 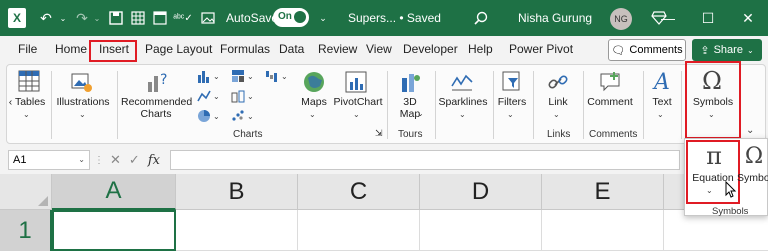 I want to click on filters-icon, so click(x=512, y=82).